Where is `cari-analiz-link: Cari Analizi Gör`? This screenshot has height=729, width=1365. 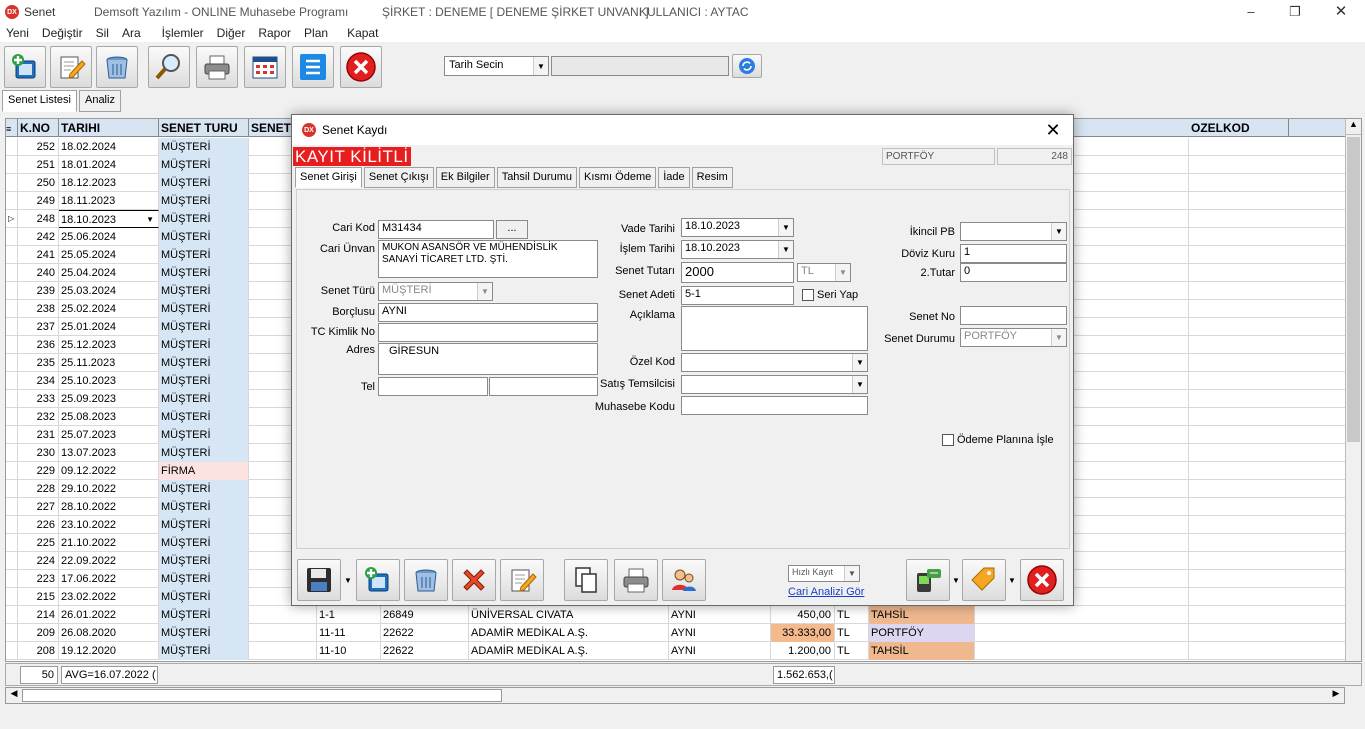 cari-analiz-link: Cari Analizi Gör is located at coordinates (826, 592).